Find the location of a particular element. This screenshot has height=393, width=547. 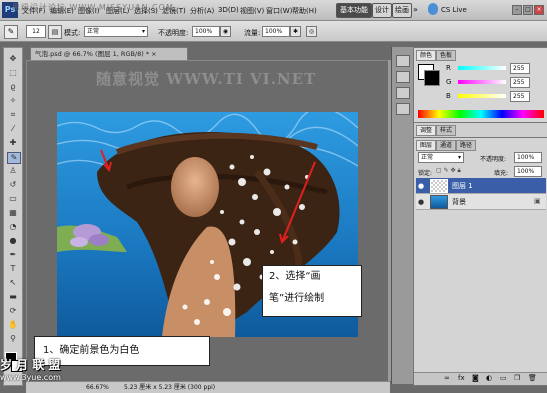

menu-3d: 3D(D) is located at coordinates (228, 10).